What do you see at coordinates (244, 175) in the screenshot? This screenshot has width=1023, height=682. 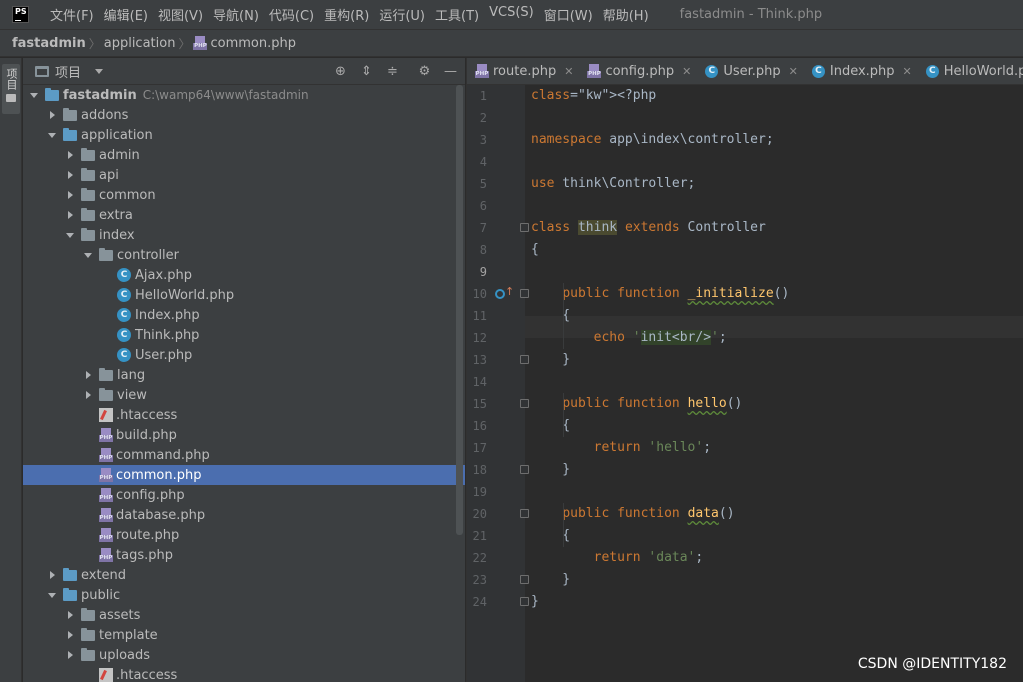 I see `tree-node: api` at bounding box center [244, 175].